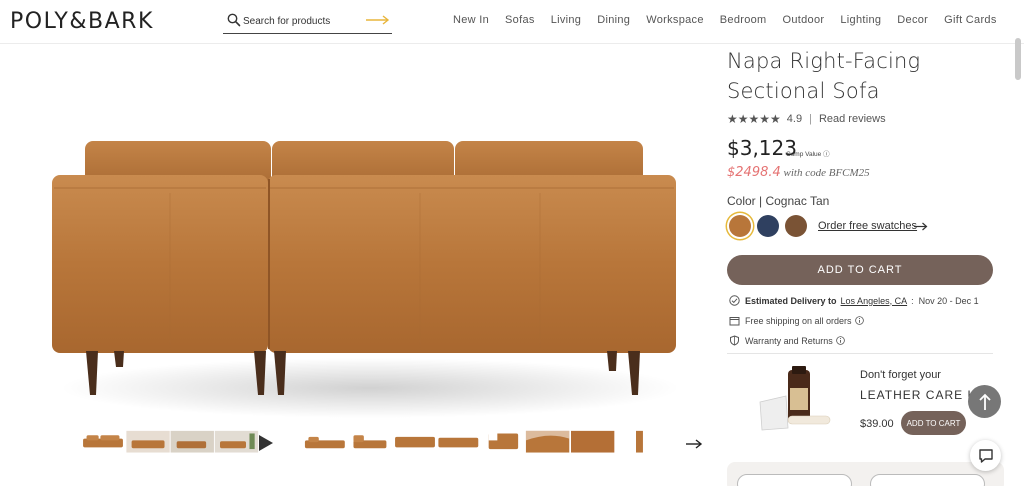 The height and width of the screenshot is (486, 1024). I want to click on nav-outdoor: Outdoor, so click(804, 20).